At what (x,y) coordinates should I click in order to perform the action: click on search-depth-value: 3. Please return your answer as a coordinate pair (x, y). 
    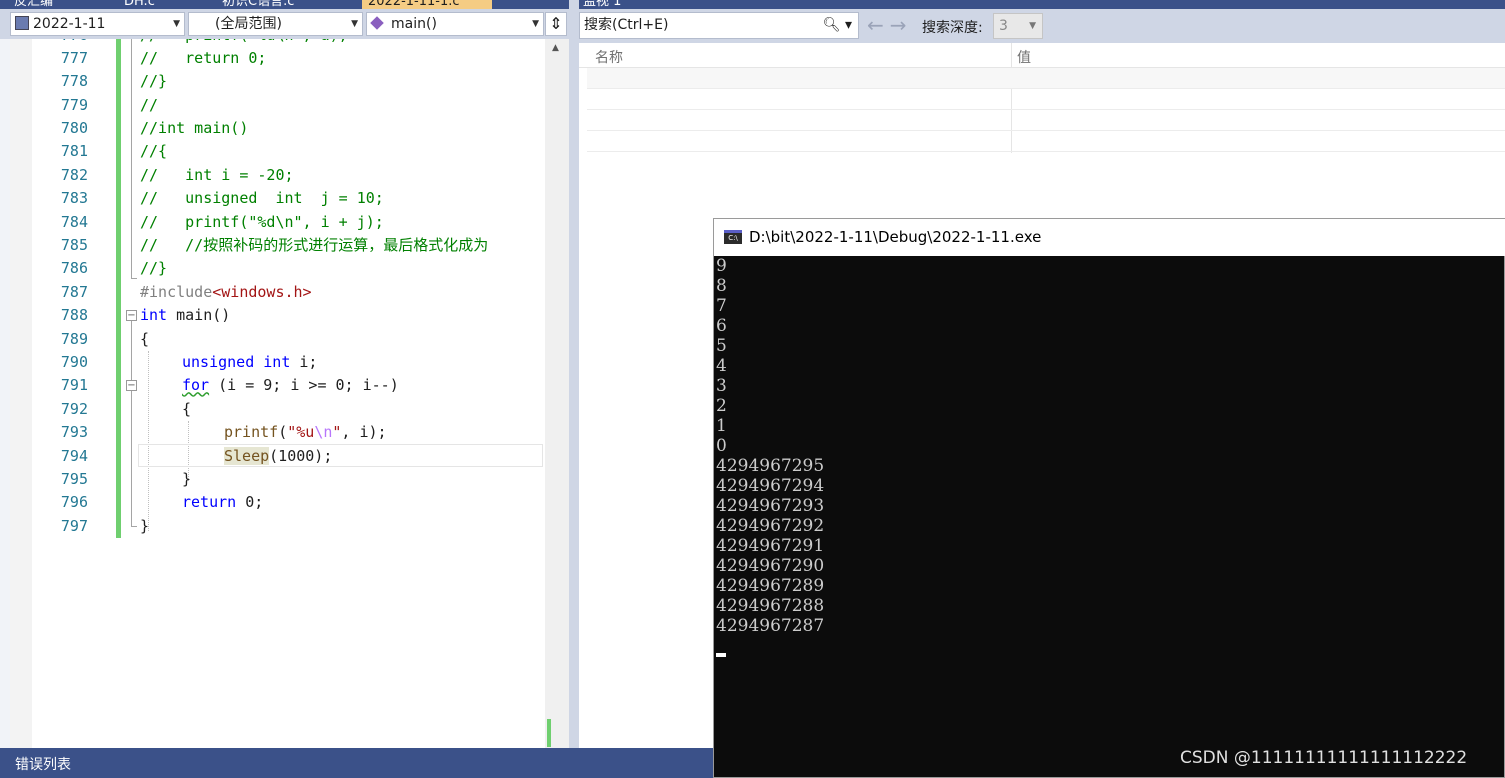
    Looking at the image, I should click on (1003, 26).